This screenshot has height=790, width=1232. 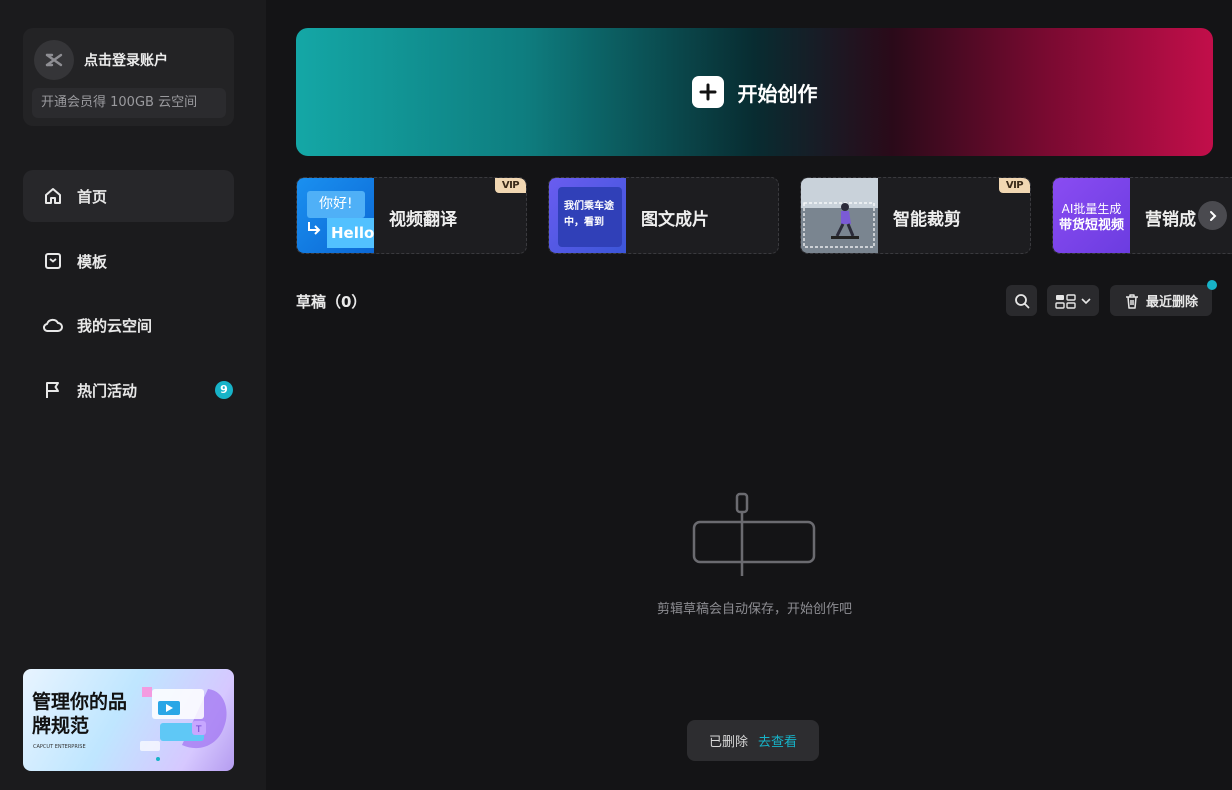 I want to click on tool-label: 图文成片, so click(x=675, y=220).